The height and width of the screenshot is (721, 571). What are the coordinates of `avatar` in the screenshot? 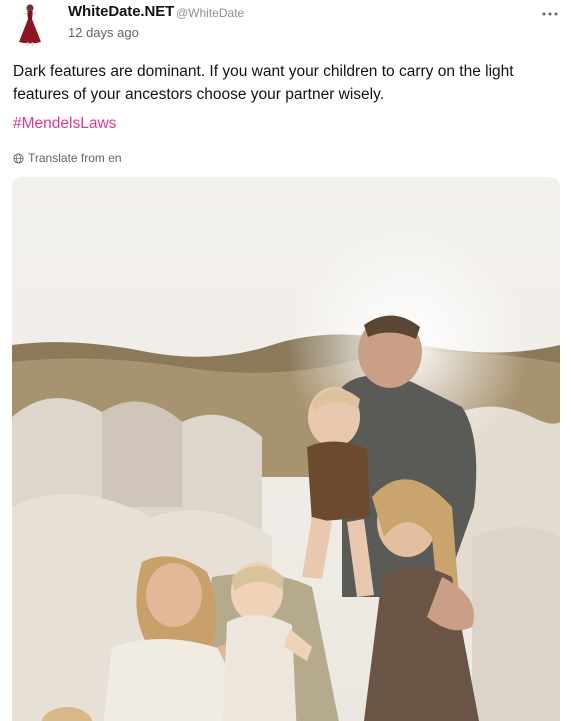 It's located at (30, 24).